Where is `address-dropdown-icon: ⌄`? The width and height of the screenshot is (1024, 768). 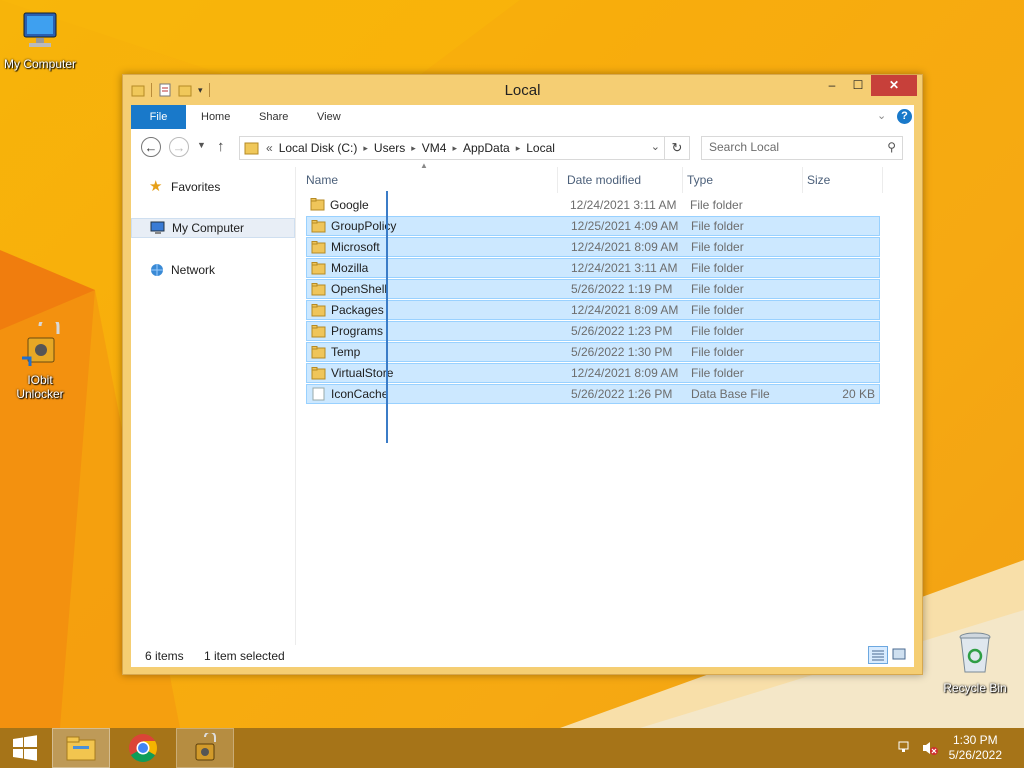
address-dropdown-icon: ⌄ is located at coordinates (655, 146).